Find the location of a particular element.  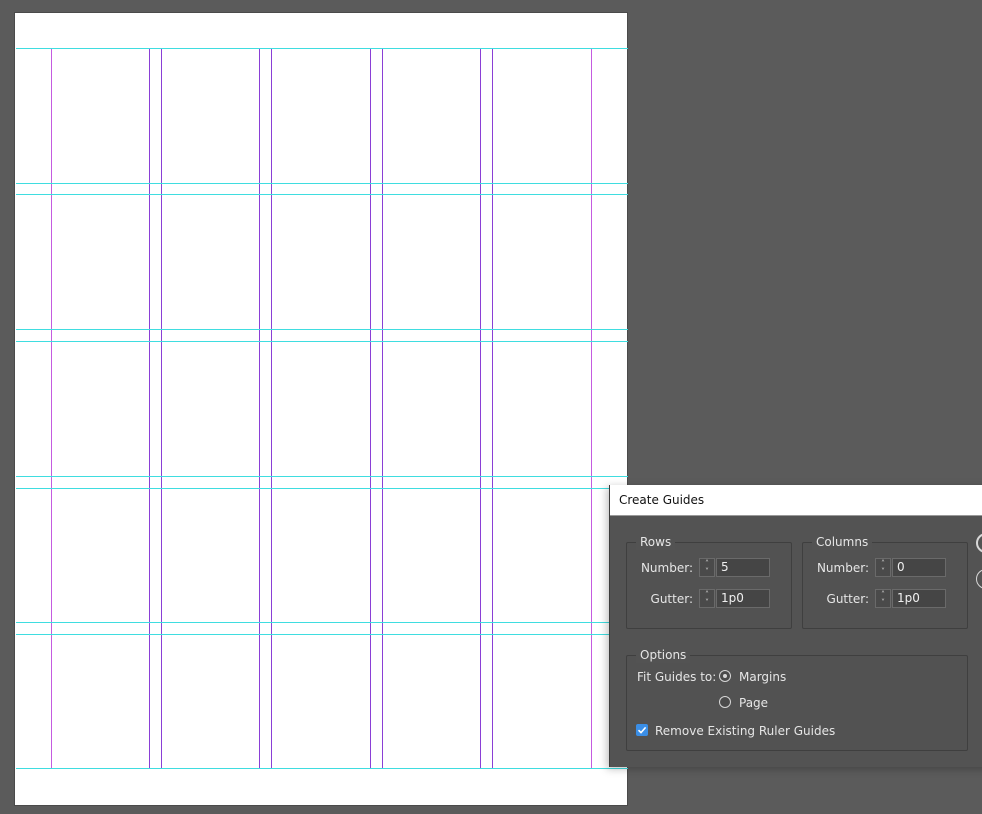

left-margin-guide is located at coordinates (51, 408).